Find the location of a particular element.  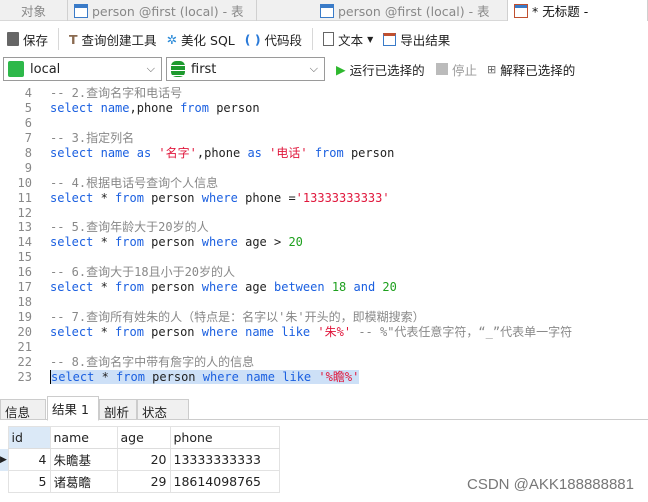

snippet-button: ( ) 代码段 is located at coordinates (273, 39).